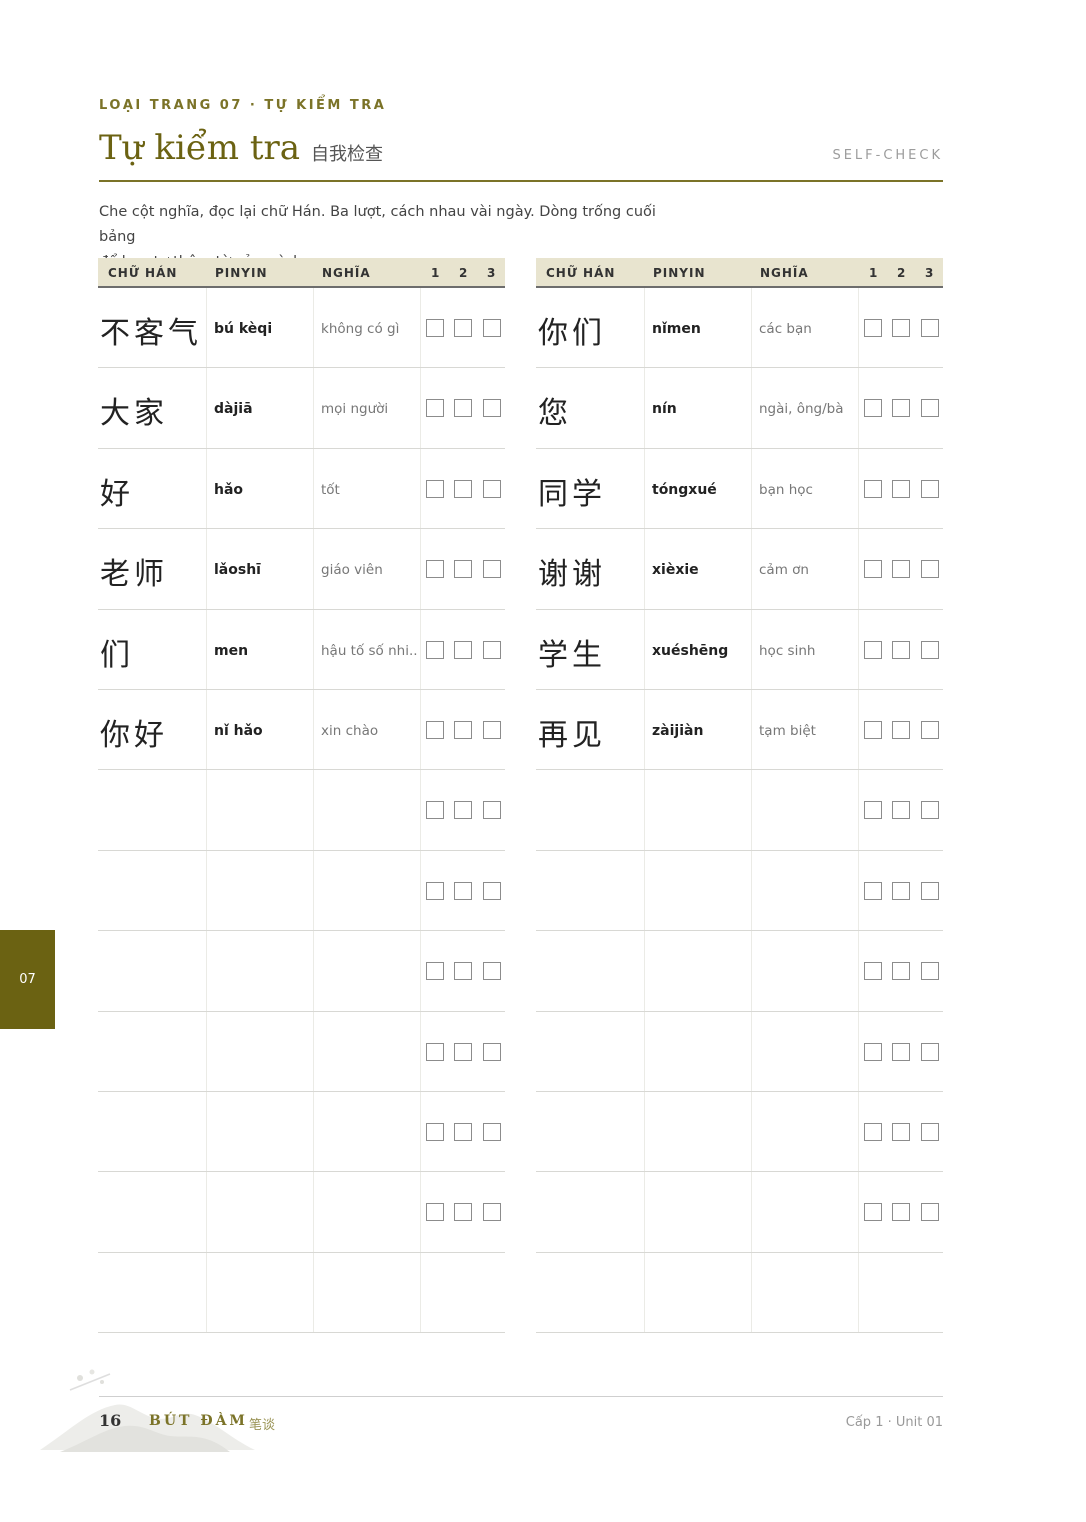 The image size is (1086, 1522). What do you see at coordinates (739, 649) in the screenshot?
I see `table-row: 学生 xuéshēng học sinh` at bounding box center [739, 649].